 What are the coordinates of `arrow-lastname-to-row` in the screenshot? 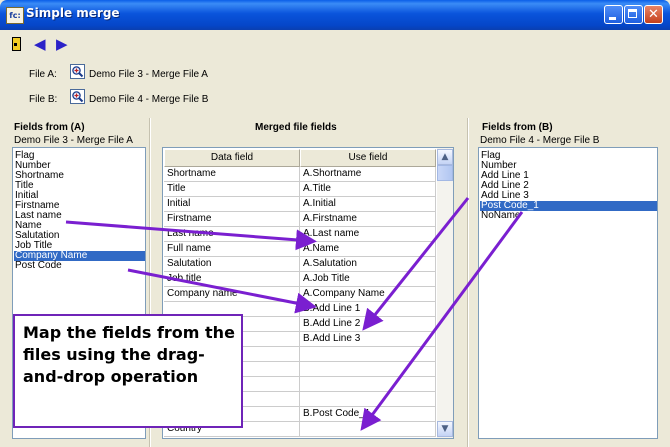 It's located at (191, 235).